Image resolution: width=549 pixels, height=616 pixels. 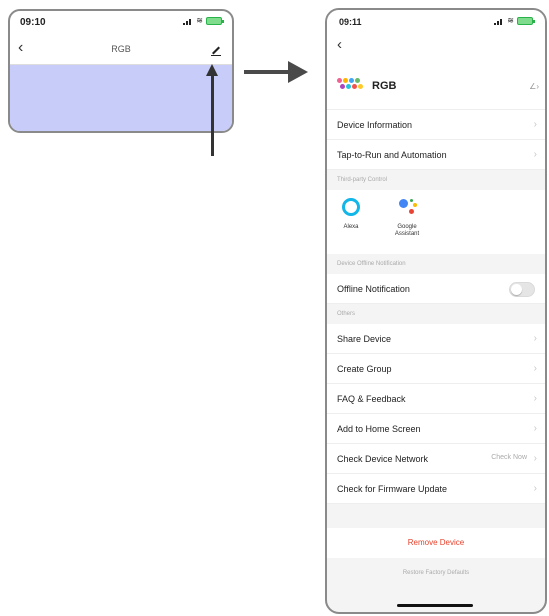 I want to click on section-spacer, so click(x=436, y=516).